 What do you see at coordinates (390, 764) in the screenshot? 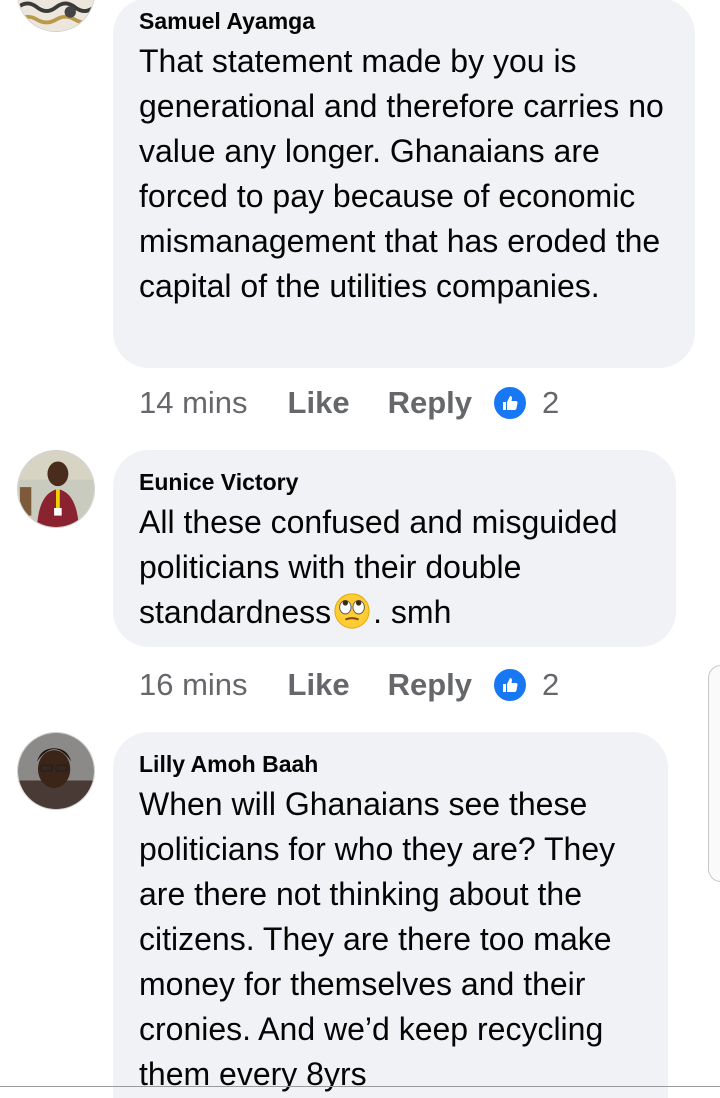
I see `comment-author: Lilly Amoh Baah` at bounding box center [390, 764].